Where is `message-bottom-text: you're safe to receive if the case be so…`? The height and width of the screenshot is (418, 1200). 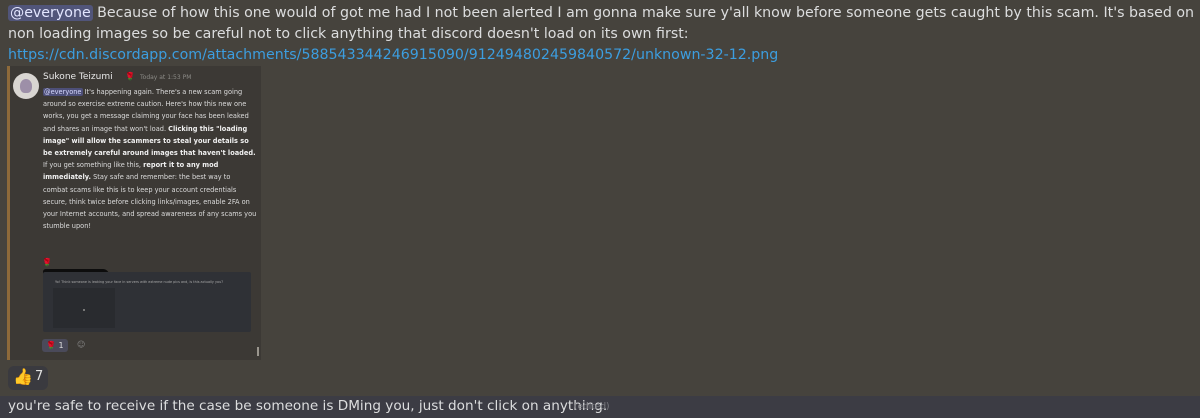
message-bottom-text: you're safe to receive if the case be so… is located at coordinates (308, 406).